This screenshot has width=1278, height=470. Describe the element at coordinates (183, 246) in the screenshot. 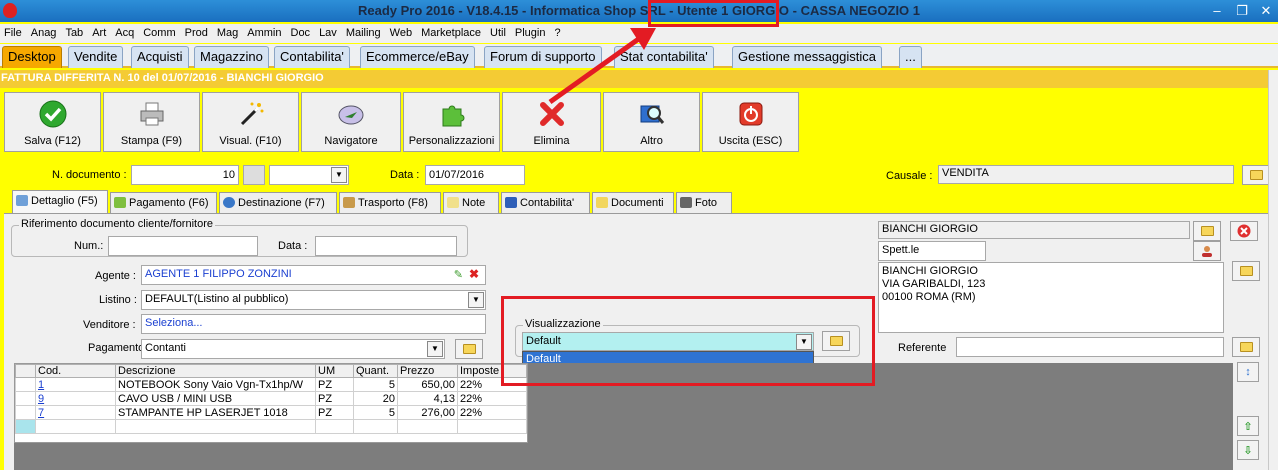

I see `ref-num-field` at that location.